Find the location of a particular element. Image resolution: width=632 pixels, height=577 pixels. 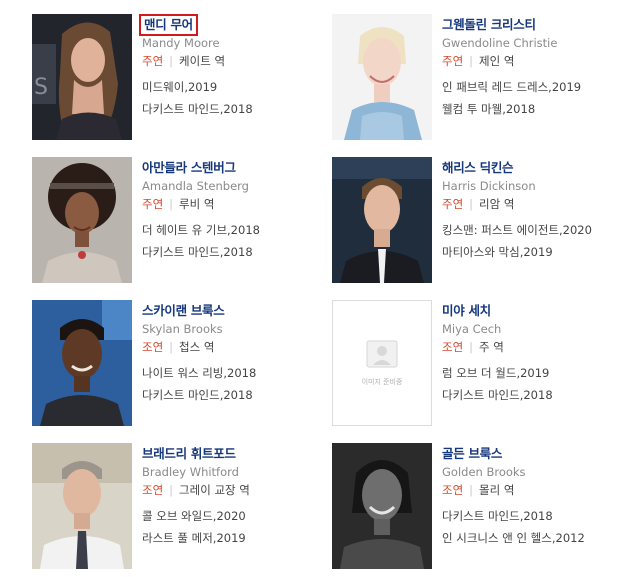

character-name: 첩스 역 is located at coordinates (197, 347).